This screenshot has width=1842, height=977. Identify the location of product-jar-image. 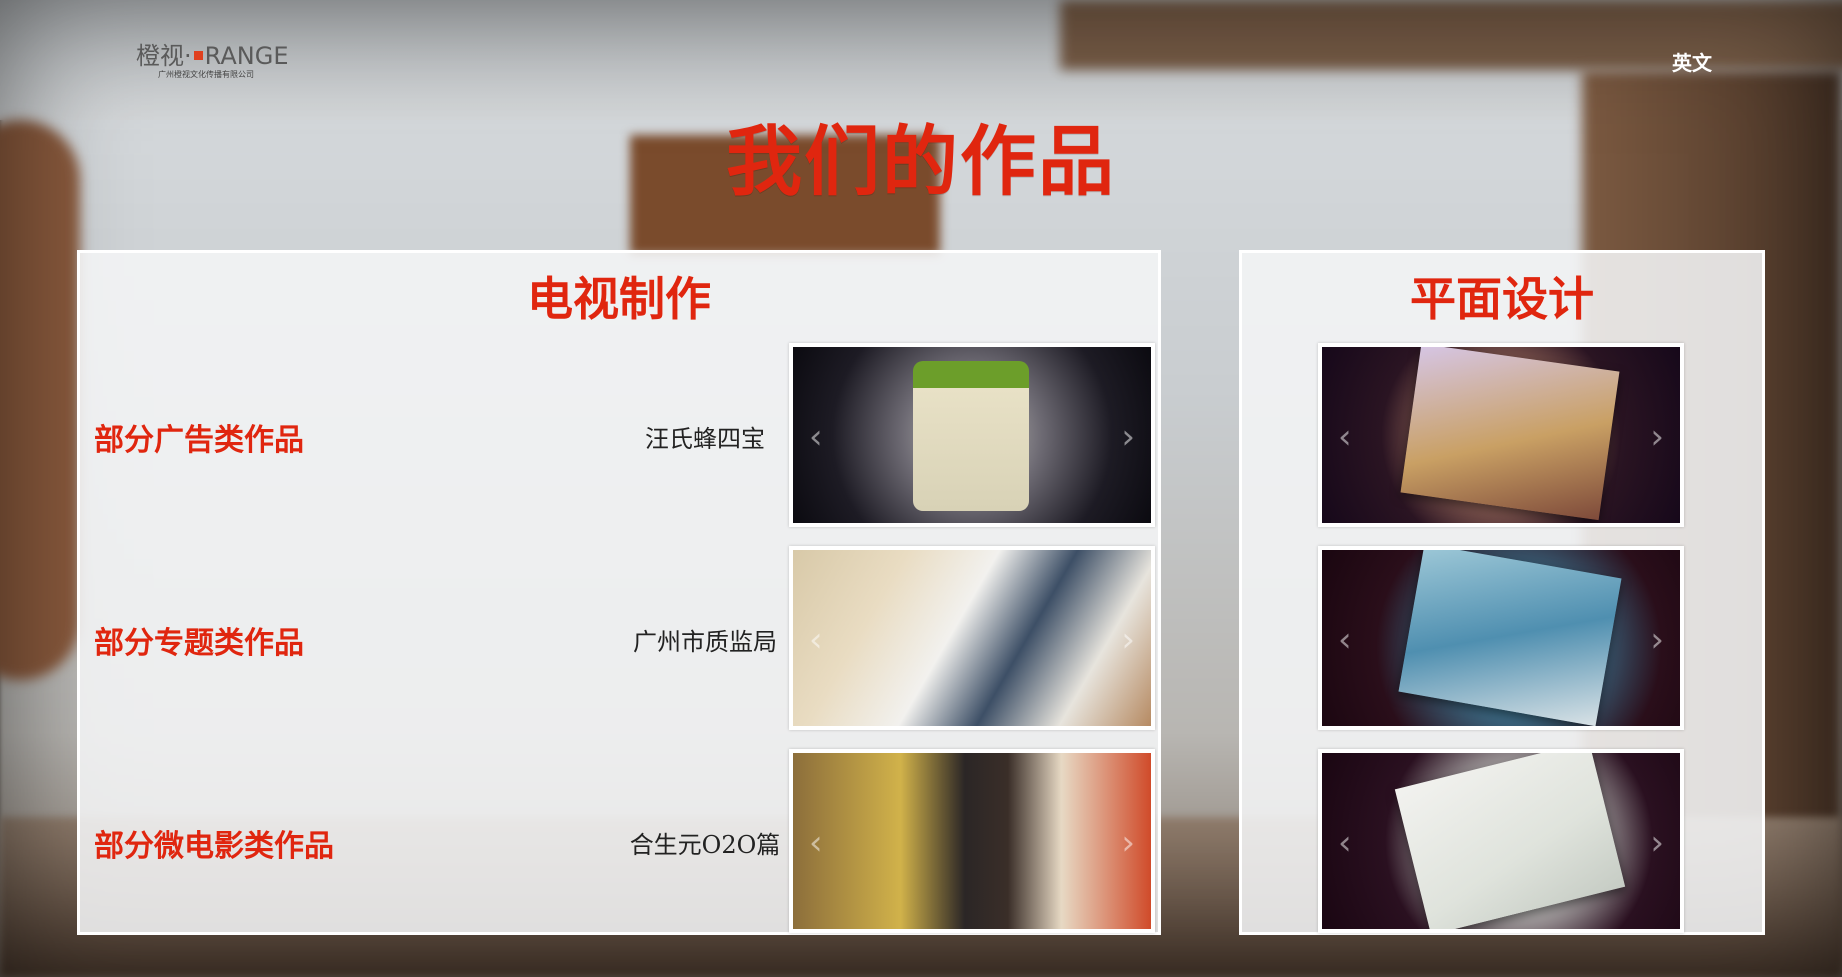
(971, 436).